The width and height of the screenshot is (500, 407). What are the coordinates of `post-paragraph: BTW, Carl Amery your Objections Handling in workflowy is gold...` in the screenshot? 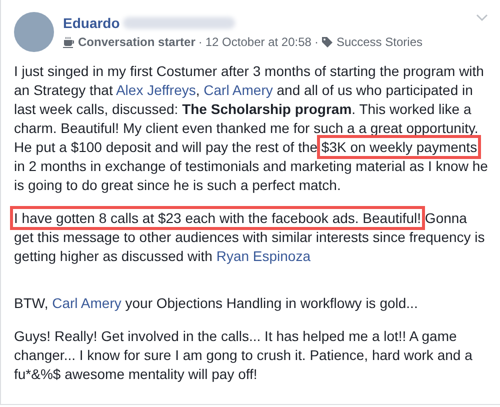 It's located at (216, 303).